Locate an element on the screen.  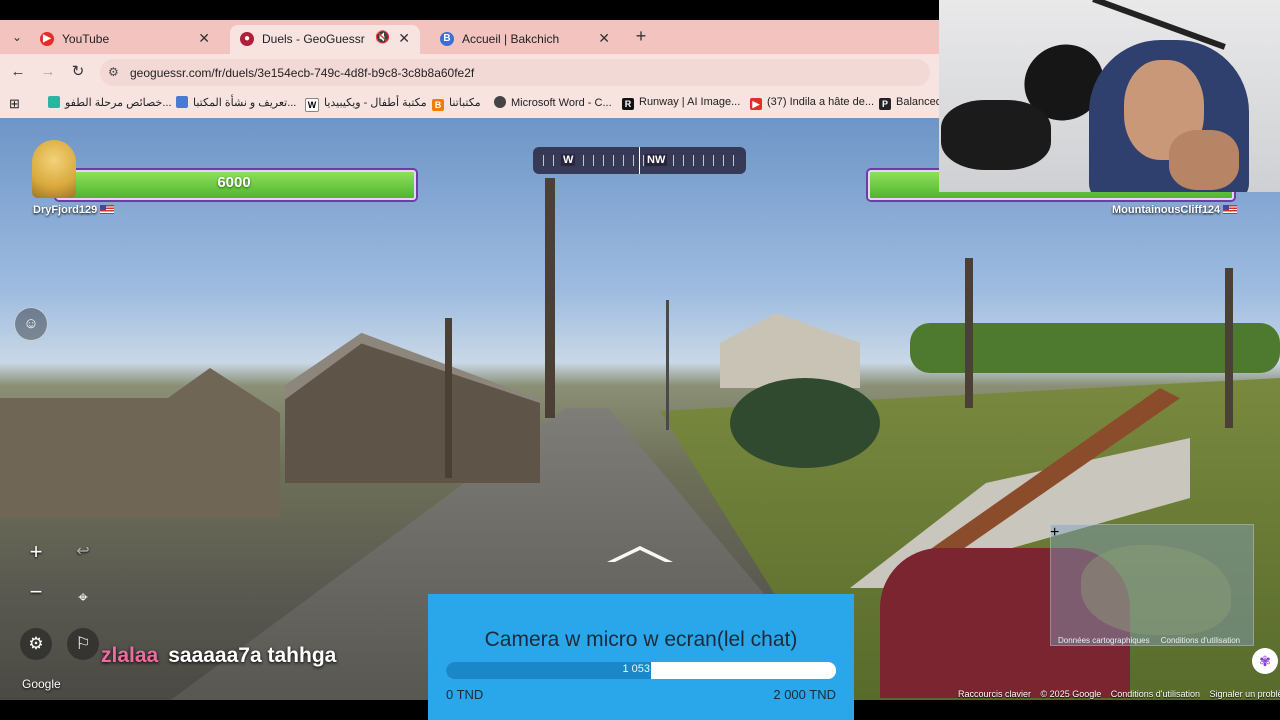
flag-icon: ⚐ is located at coordinates (83, 644).